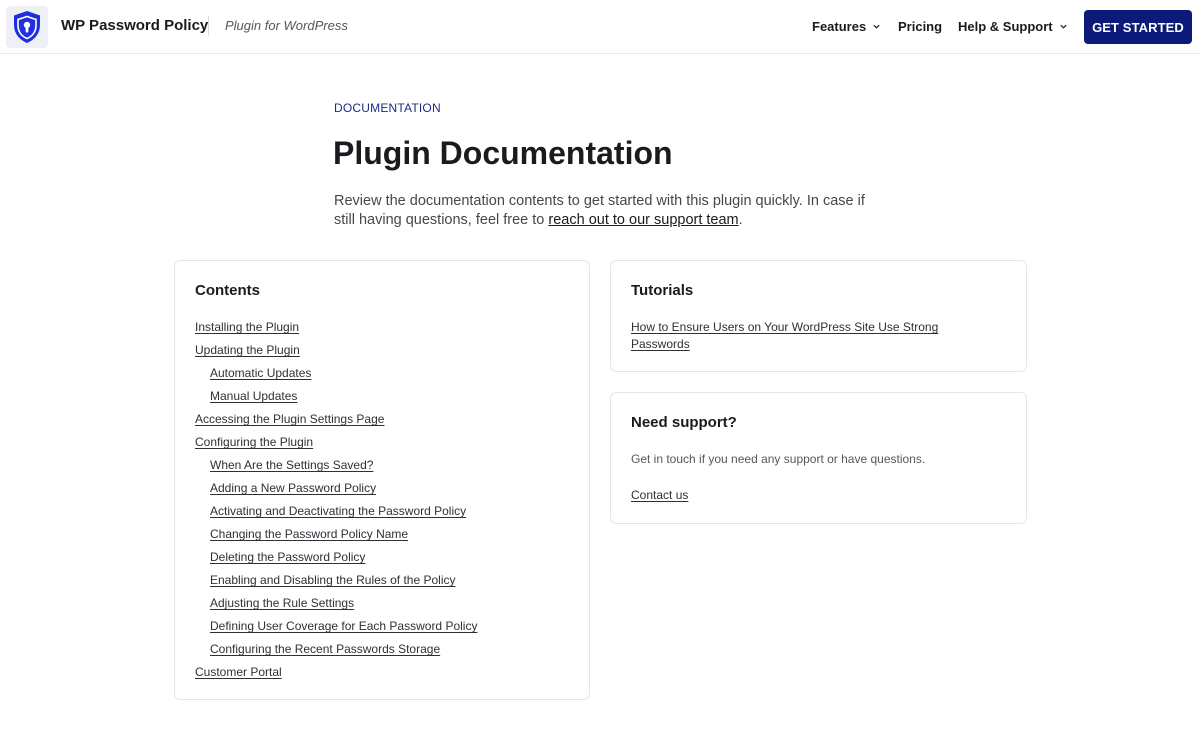 Image resolution: width=1200 pixels, height=750 pixels. Describe the element at coordinates (238, 672) in the screenshot. I see `contents-link: Customer Portal` at that location.